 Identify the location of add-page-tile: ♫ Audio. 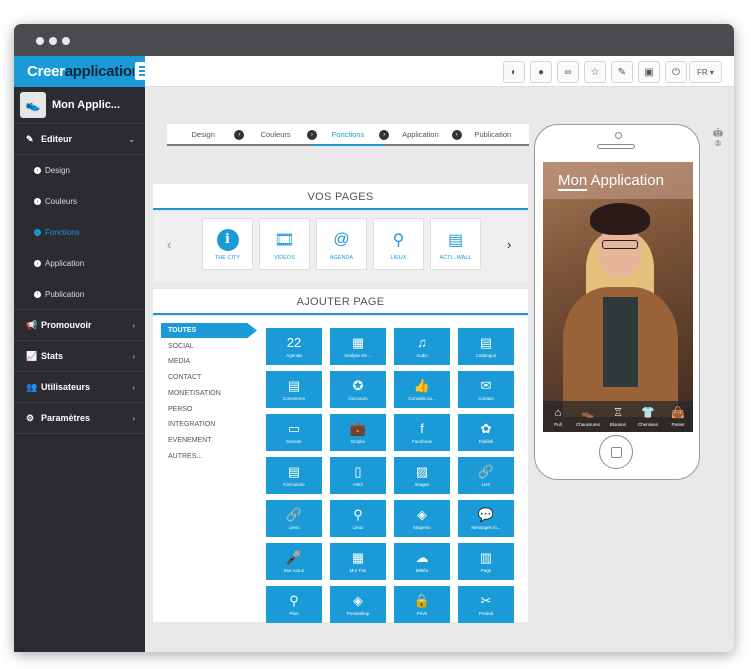
(422, 346).